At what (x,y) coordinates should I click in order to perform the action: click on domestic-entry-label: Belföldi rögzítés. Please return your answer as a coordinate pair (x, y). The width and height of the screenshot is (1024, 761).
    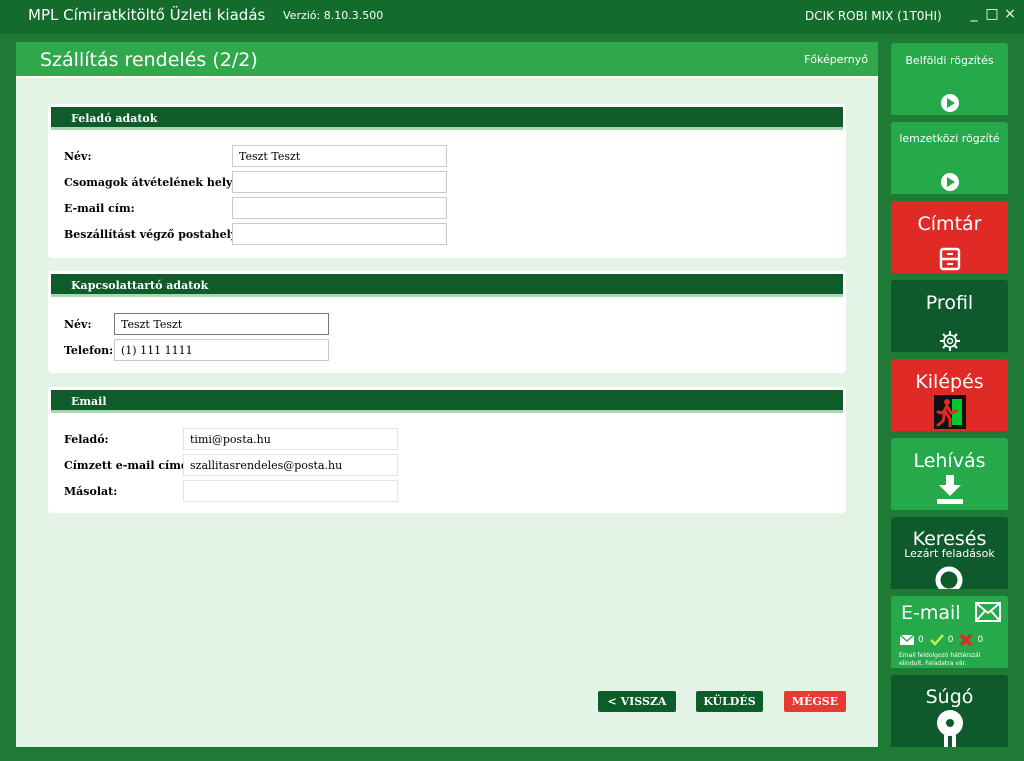
    Looking at the image, I should click on (949, 60).